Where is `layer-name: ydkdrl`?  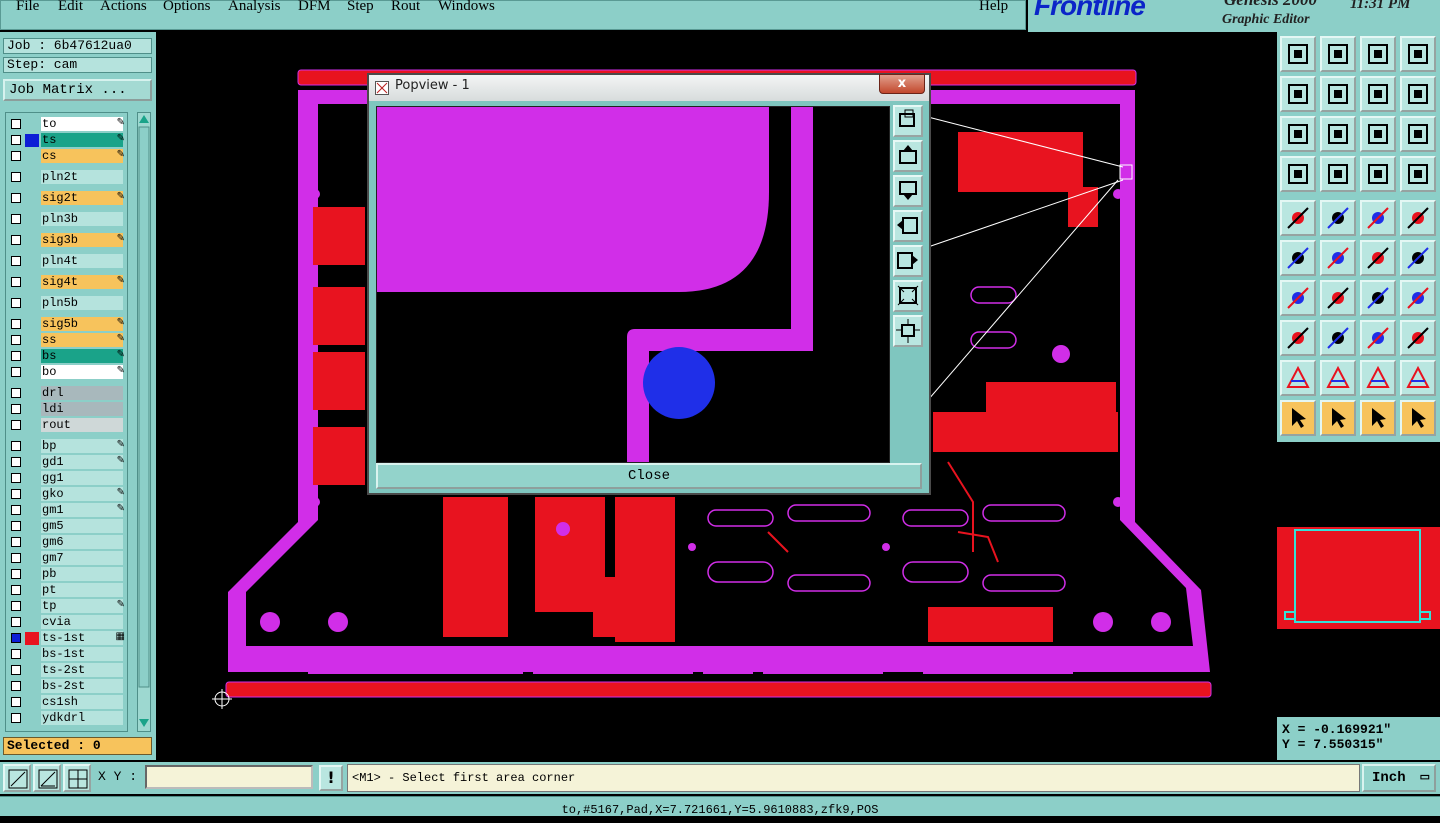
layer-name: ydkdrl is located at coordinates (82, 718).